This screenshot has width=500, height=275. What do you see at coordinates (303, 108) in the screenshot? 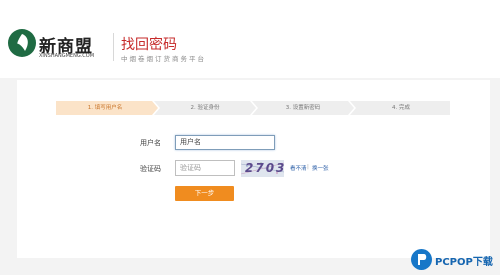
I see `step-3: 3. 设置新密码` at bounding box center [303, 108].